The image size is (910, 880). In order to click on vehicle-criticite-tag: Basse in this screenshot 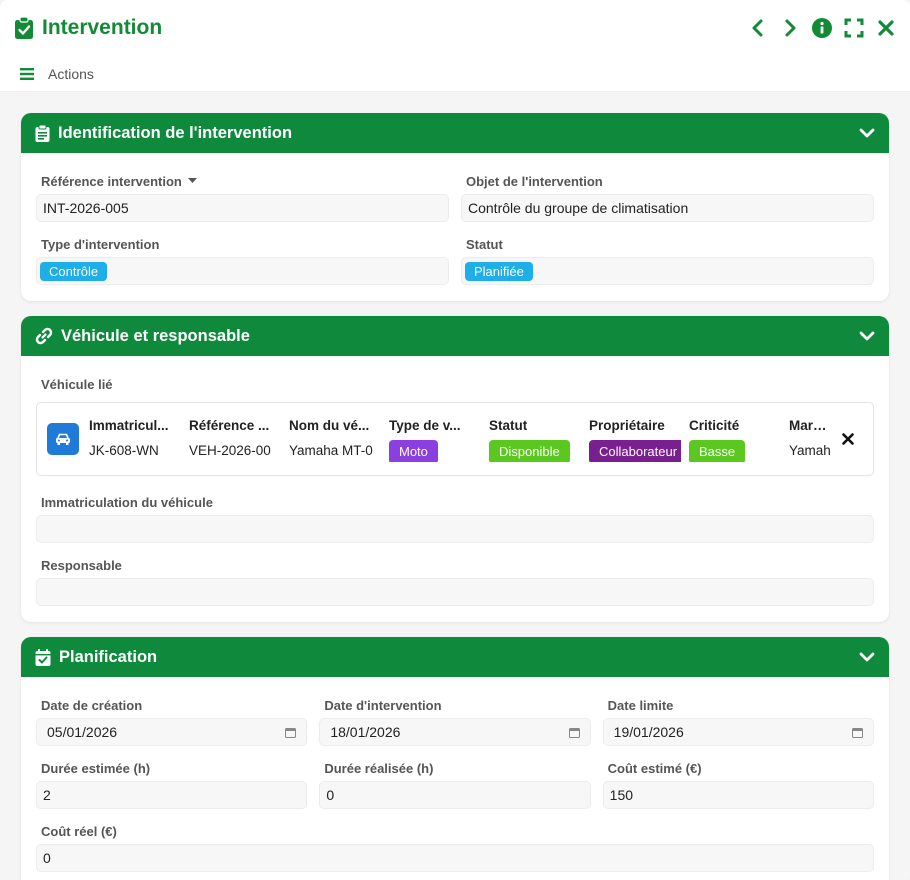, I will do `click(717, 451)`.